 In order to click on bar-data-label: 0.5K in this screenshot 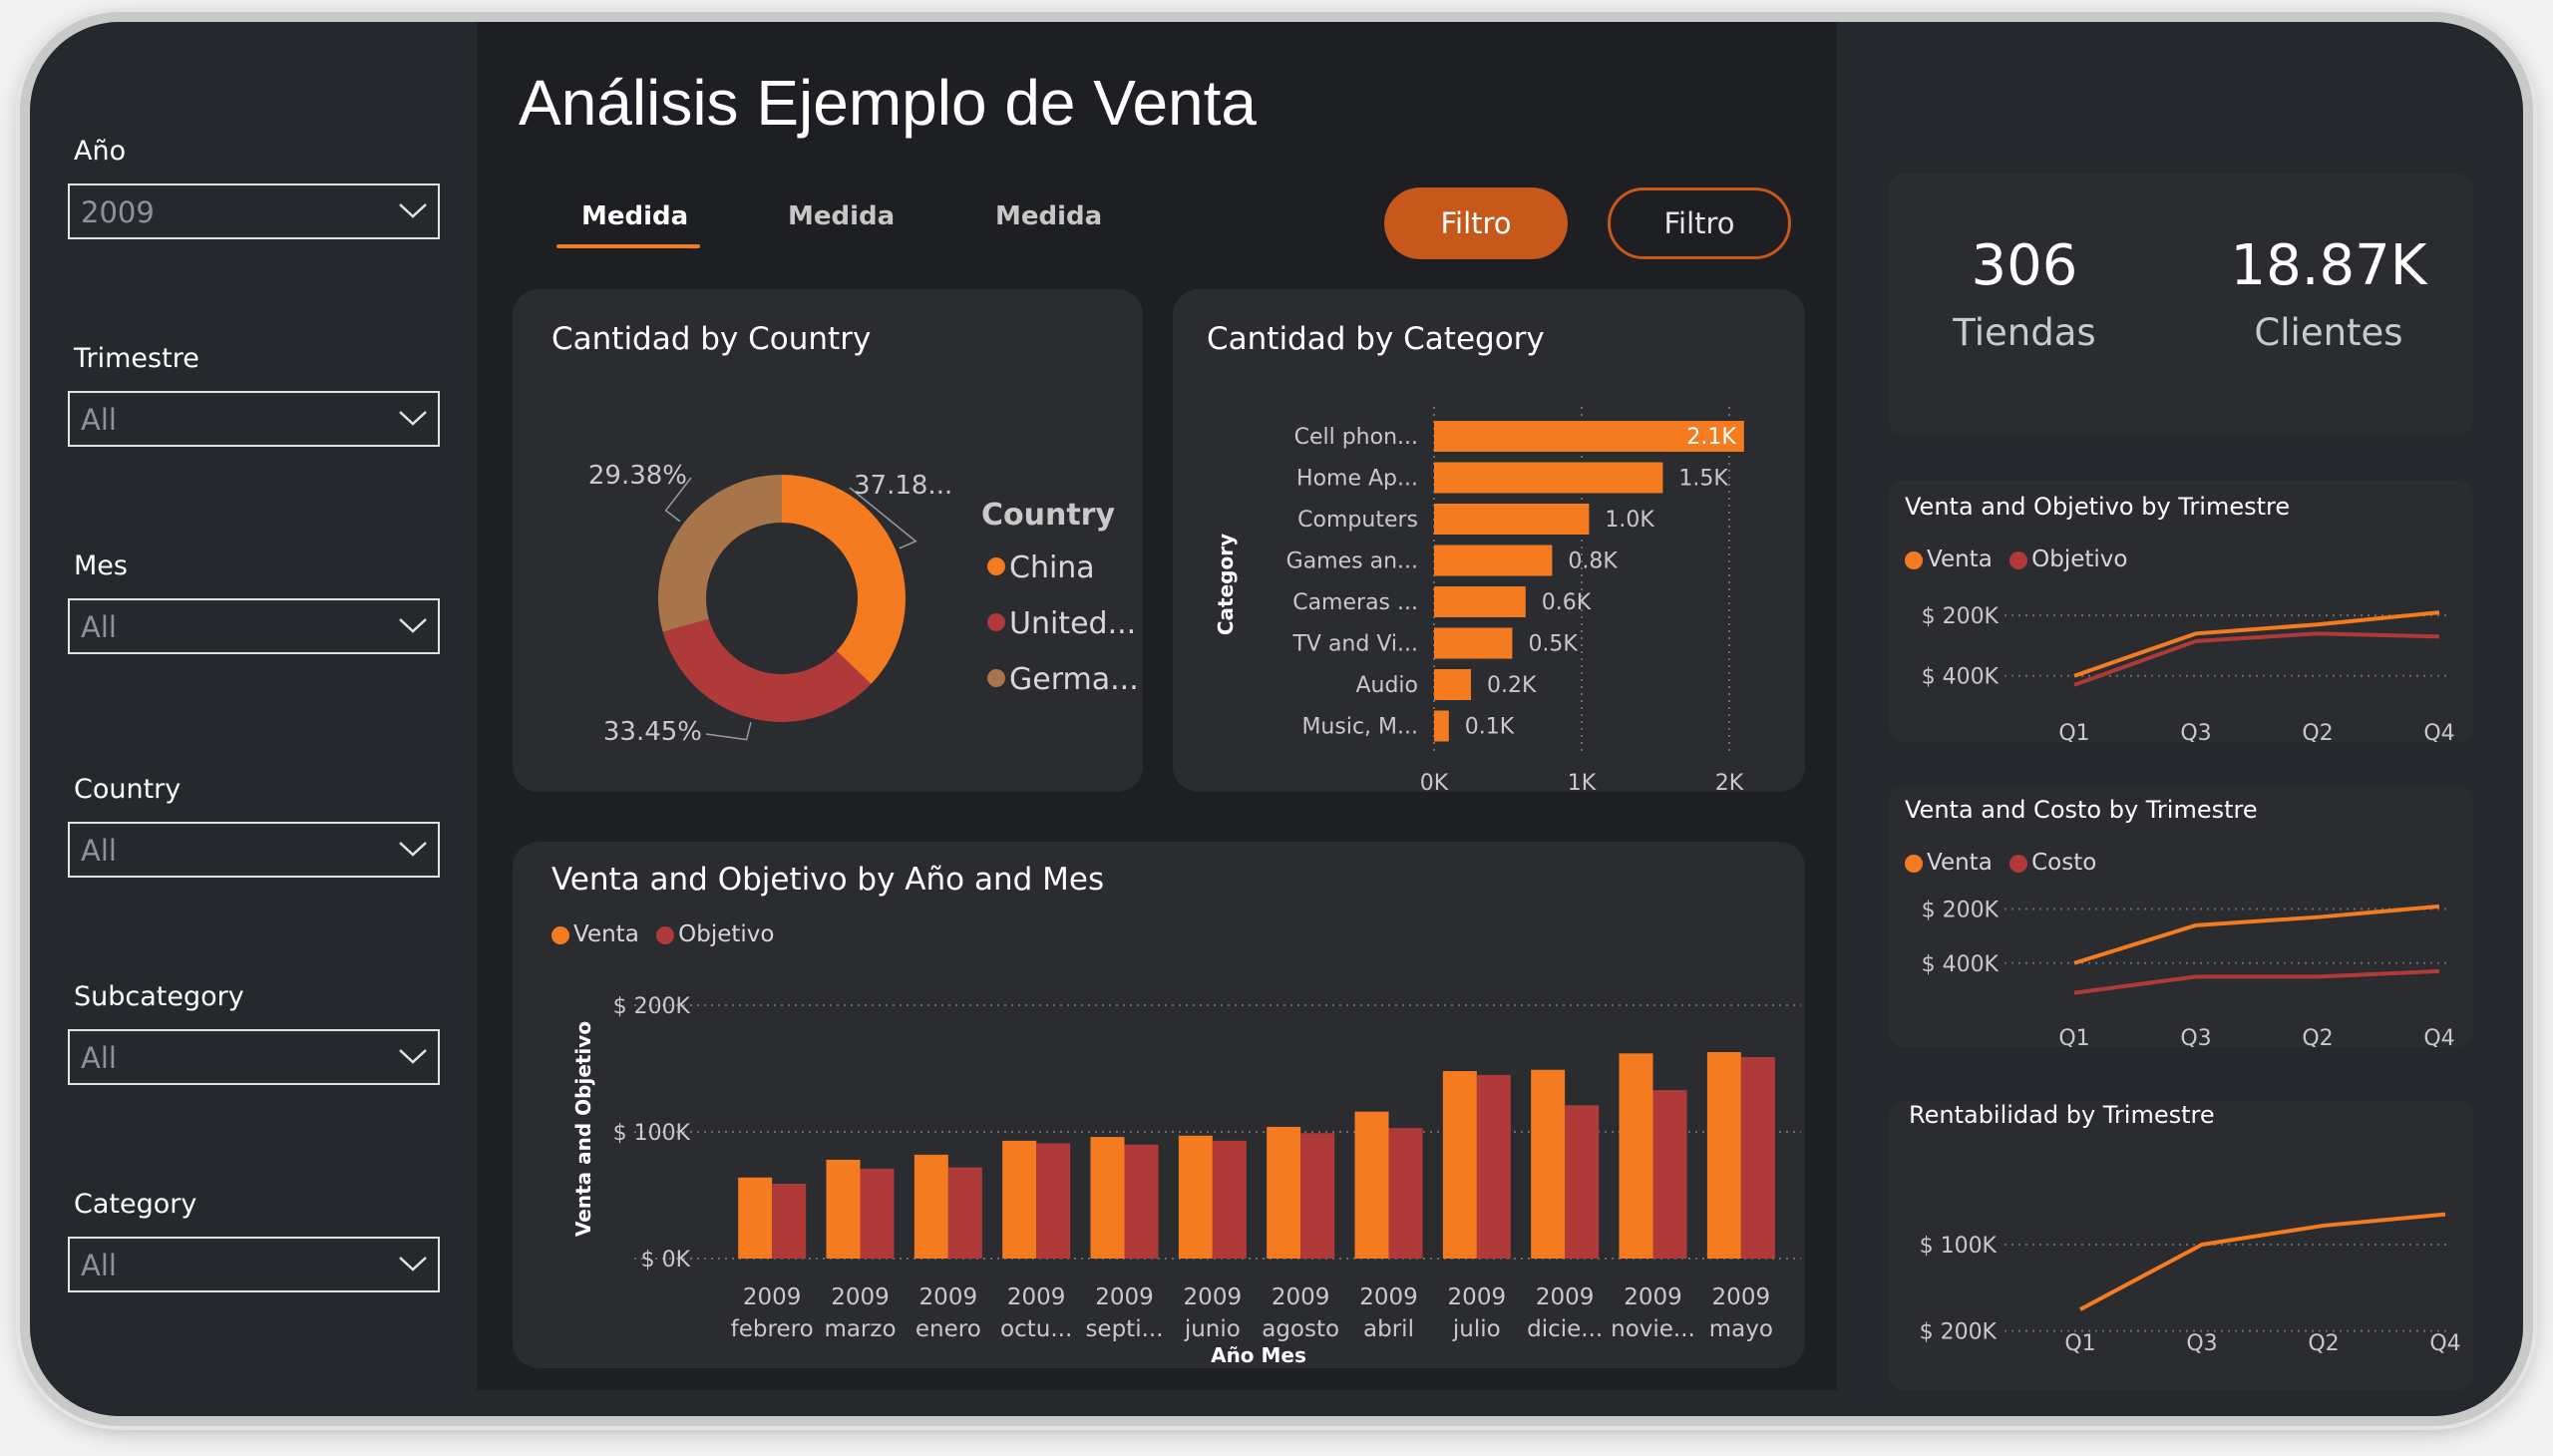, I will do `click(1553, 644)`.